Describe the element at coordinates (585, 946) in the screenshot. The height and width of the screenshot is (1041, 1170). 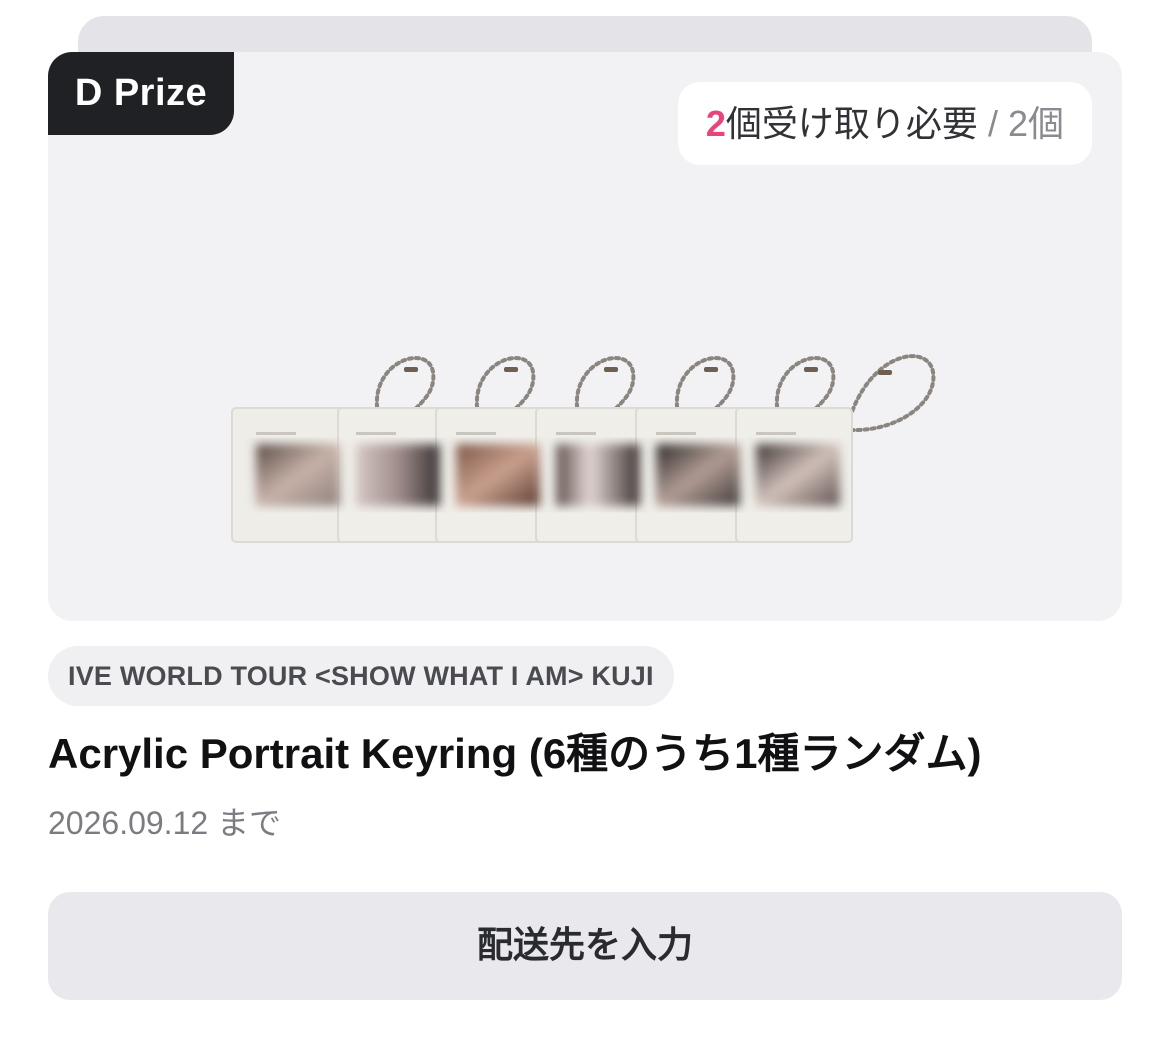
I see `enter-shipping-address-button: 配送先を入力` at that location.